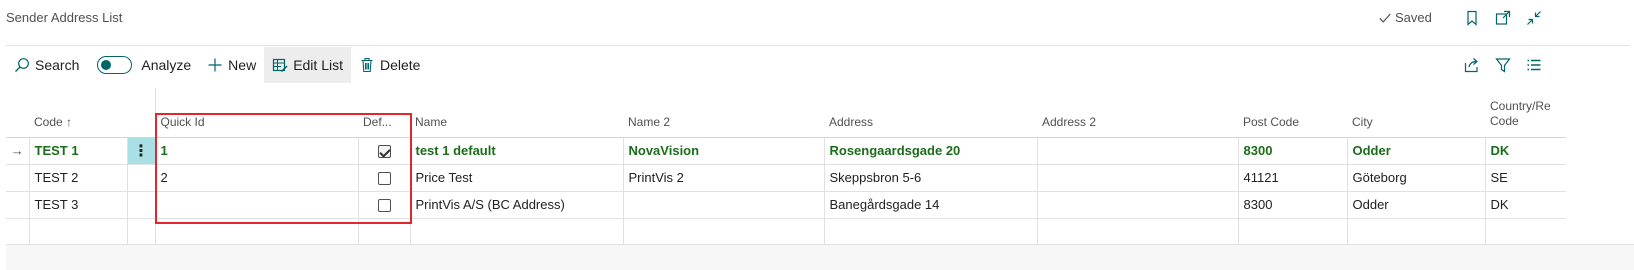 The width and height of the screenshot is (1634, 270). What do you see at coordinates (930, 178) in the screenshot?
I see `cell-address: Skeppsbron 5-6` at bounding box center [930, 178].